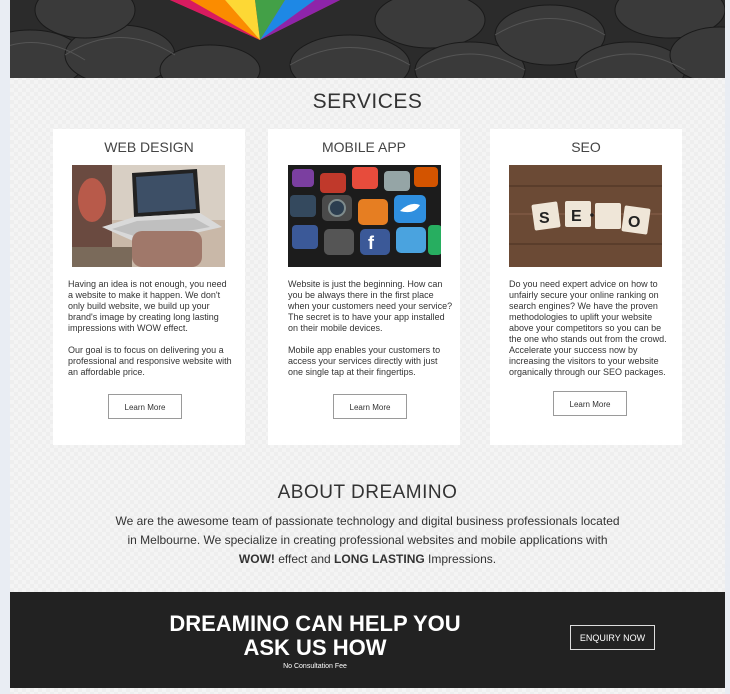 The width and height of the screenshot is (730, 694). What do you see at coordinates (460, 559) in the screenshot?
I see `about-text: Impressions.` at bounding box center [460, 559].